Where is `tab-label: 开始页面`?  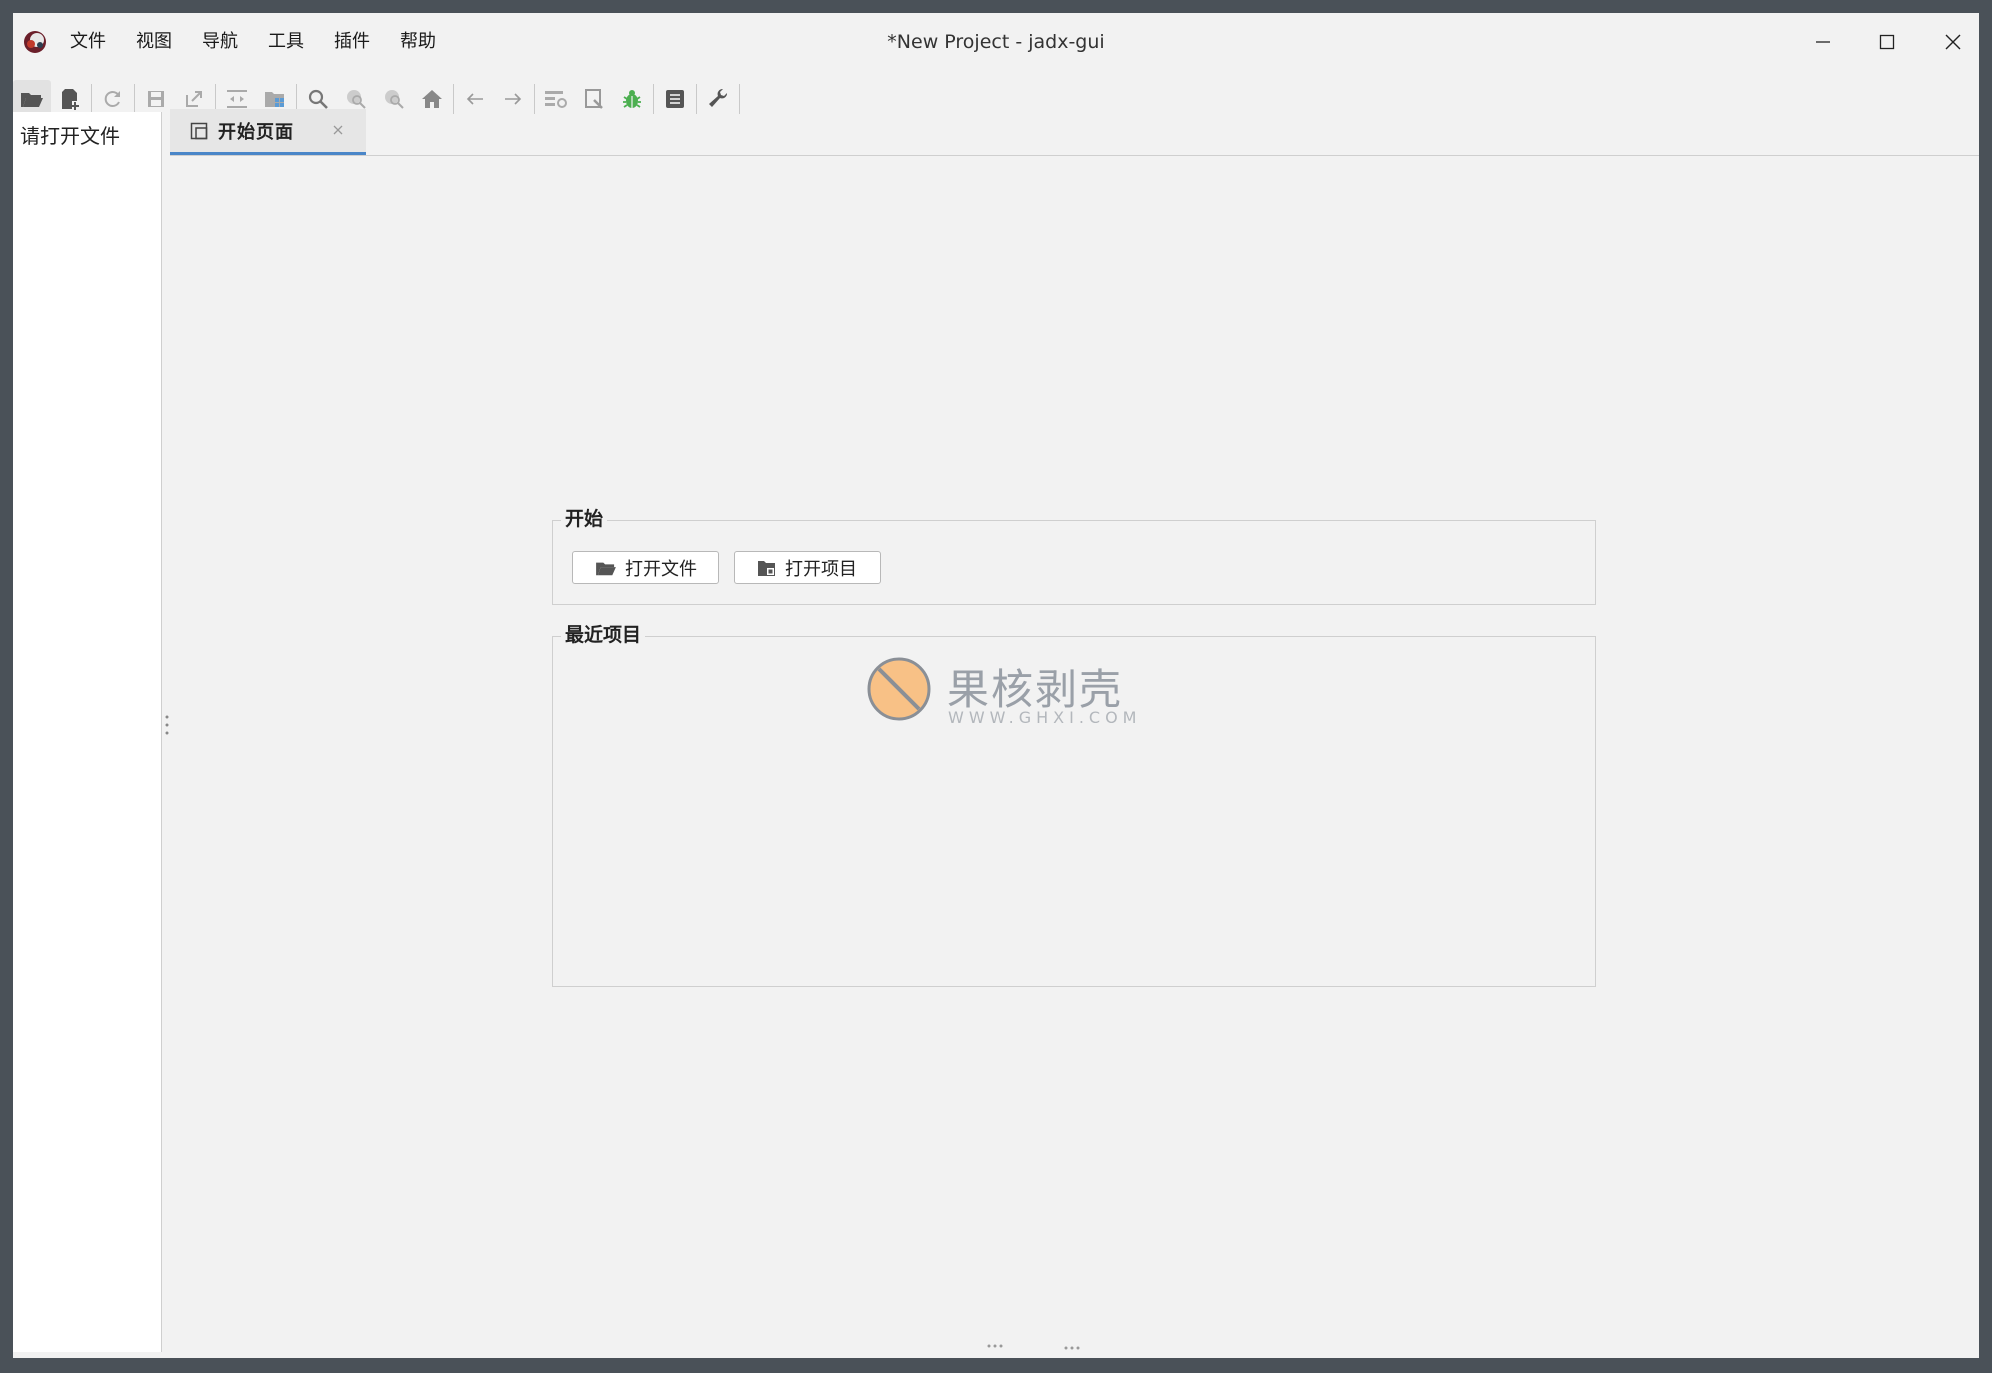 tab-label: 开始页面 is located at coordinates (256, 132).